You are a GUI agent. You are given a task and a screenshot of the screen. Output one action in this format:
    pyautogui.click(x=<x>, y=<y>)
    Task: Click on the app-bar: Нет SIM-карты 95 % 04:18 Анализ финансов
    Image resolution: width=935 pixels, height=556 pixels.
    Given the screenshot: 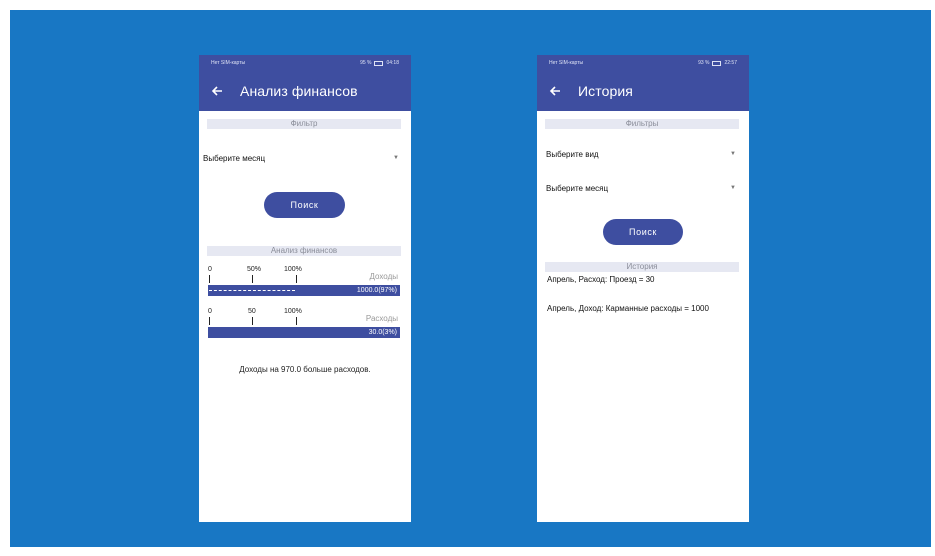 What is the action you would take?
    pyautogui.click(x=305, y=83)
    